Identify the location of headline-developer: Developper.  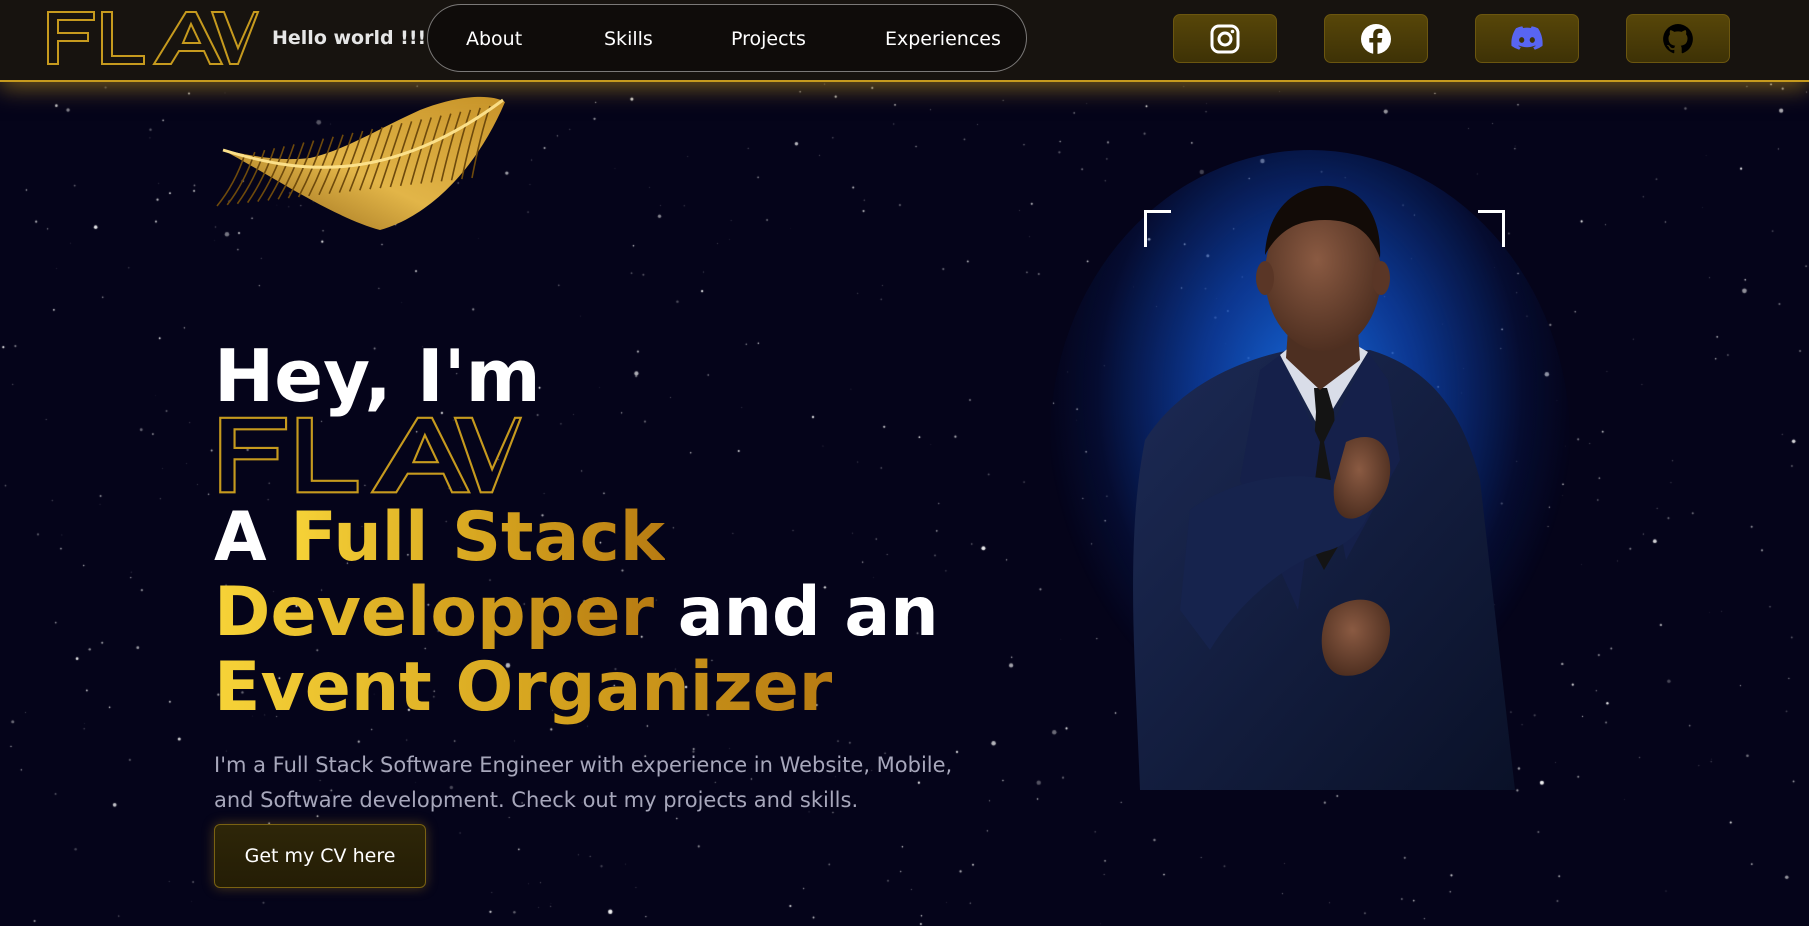
(434, 612).